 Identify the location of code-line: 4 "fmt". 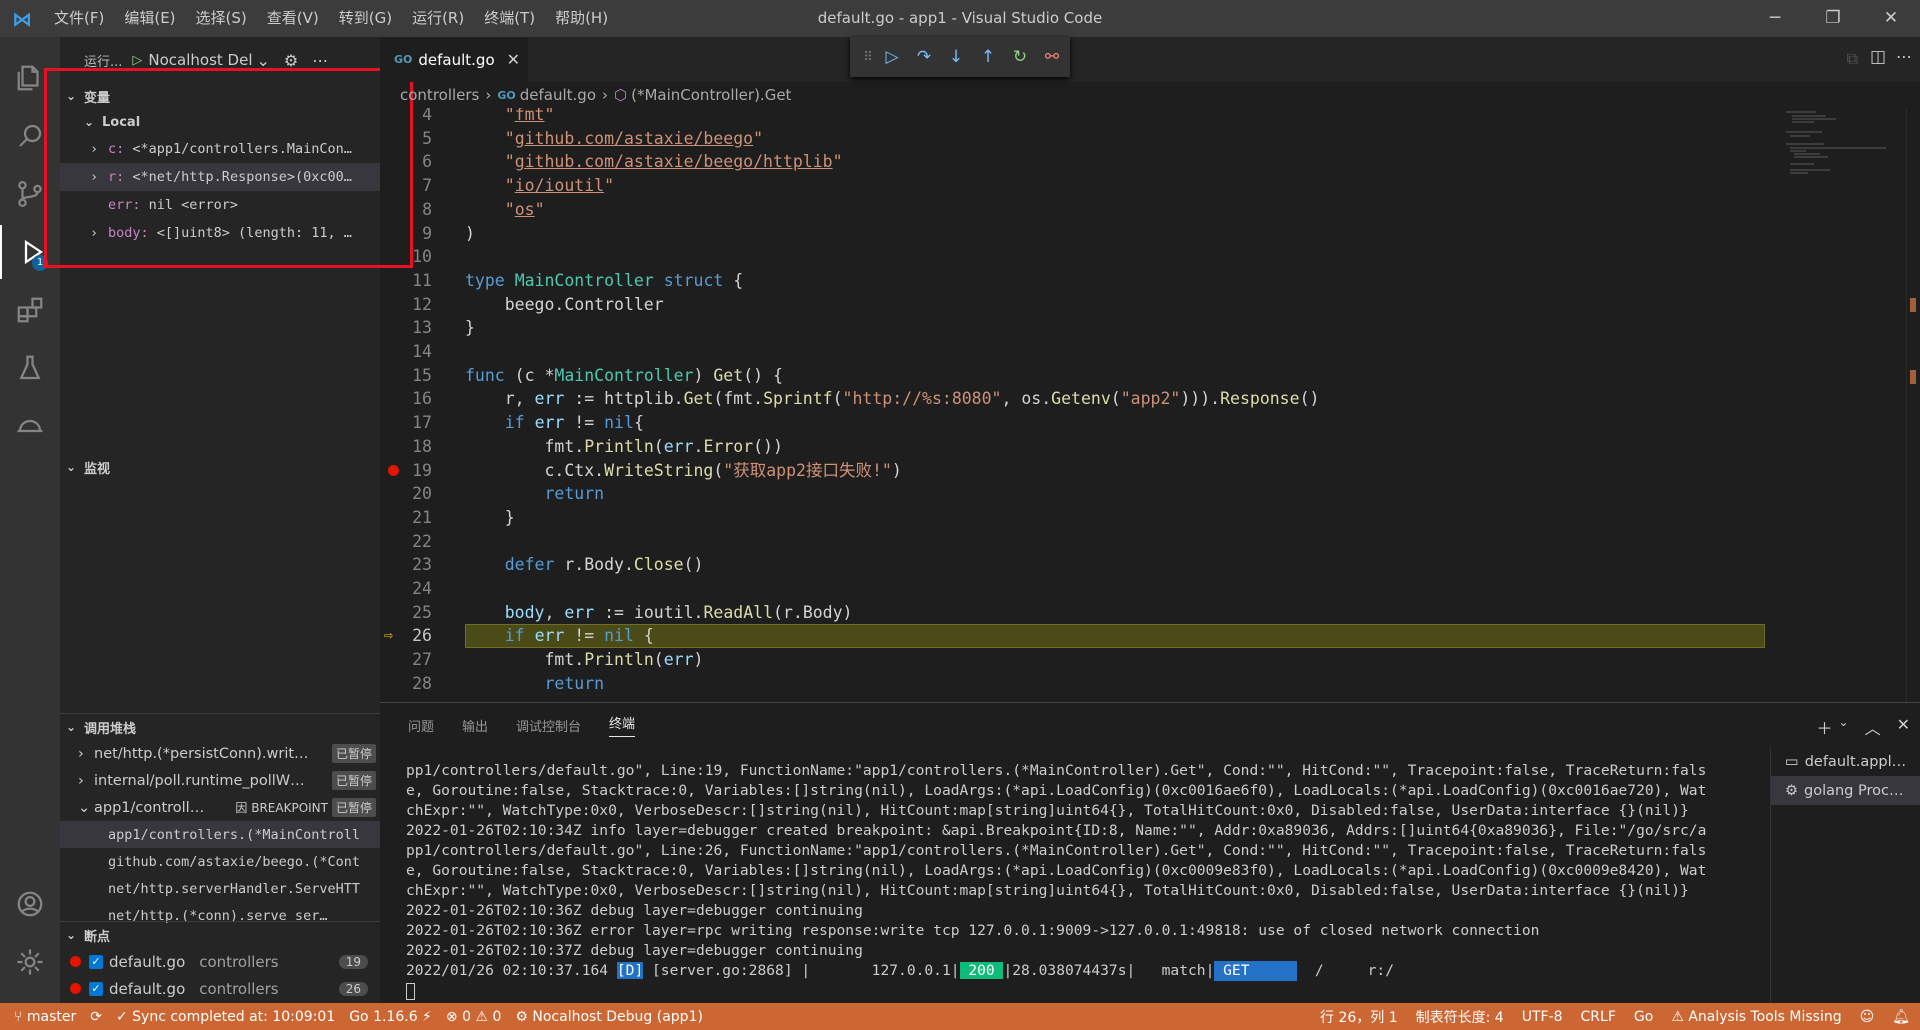
(1150, 117).